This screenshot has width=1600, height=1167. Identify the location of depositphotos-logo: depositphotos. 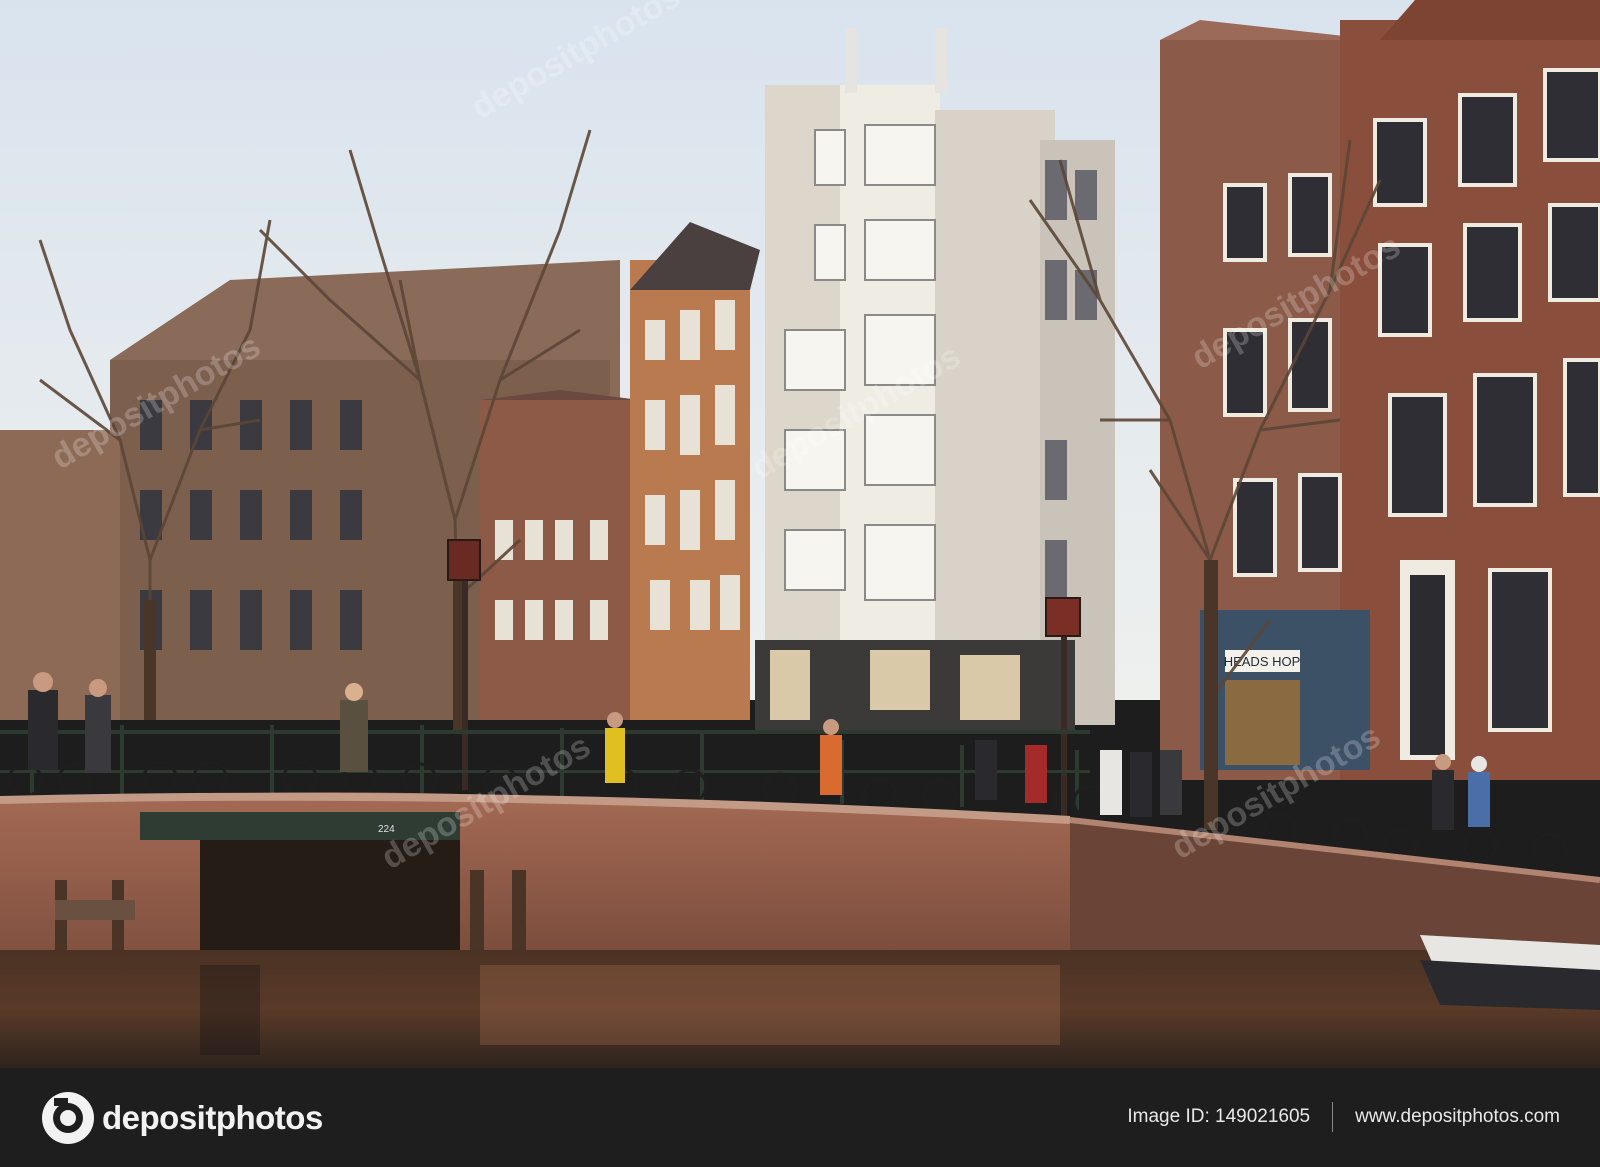
(181, 1118).